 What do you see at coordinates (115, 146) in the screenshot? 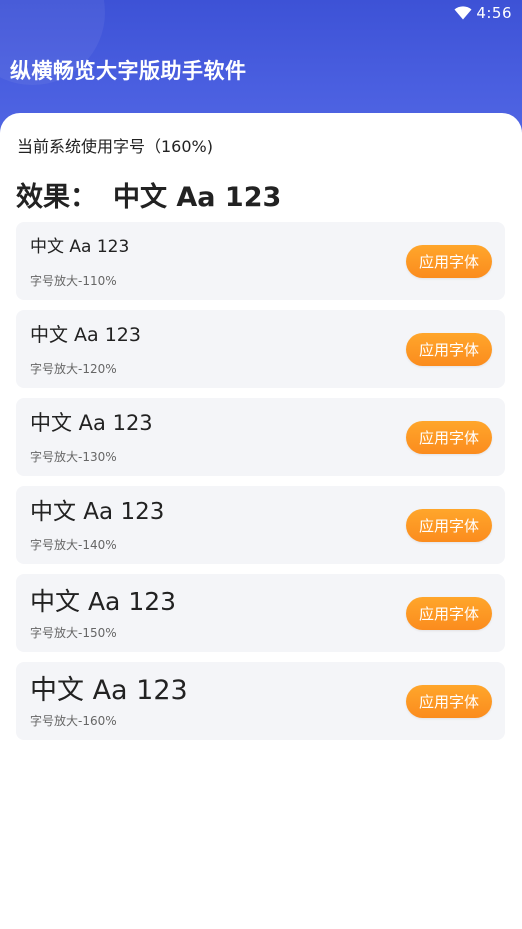
I see `system-font-size-label: 当前系统使用字号（160%)` at bounding box center [115, 146].